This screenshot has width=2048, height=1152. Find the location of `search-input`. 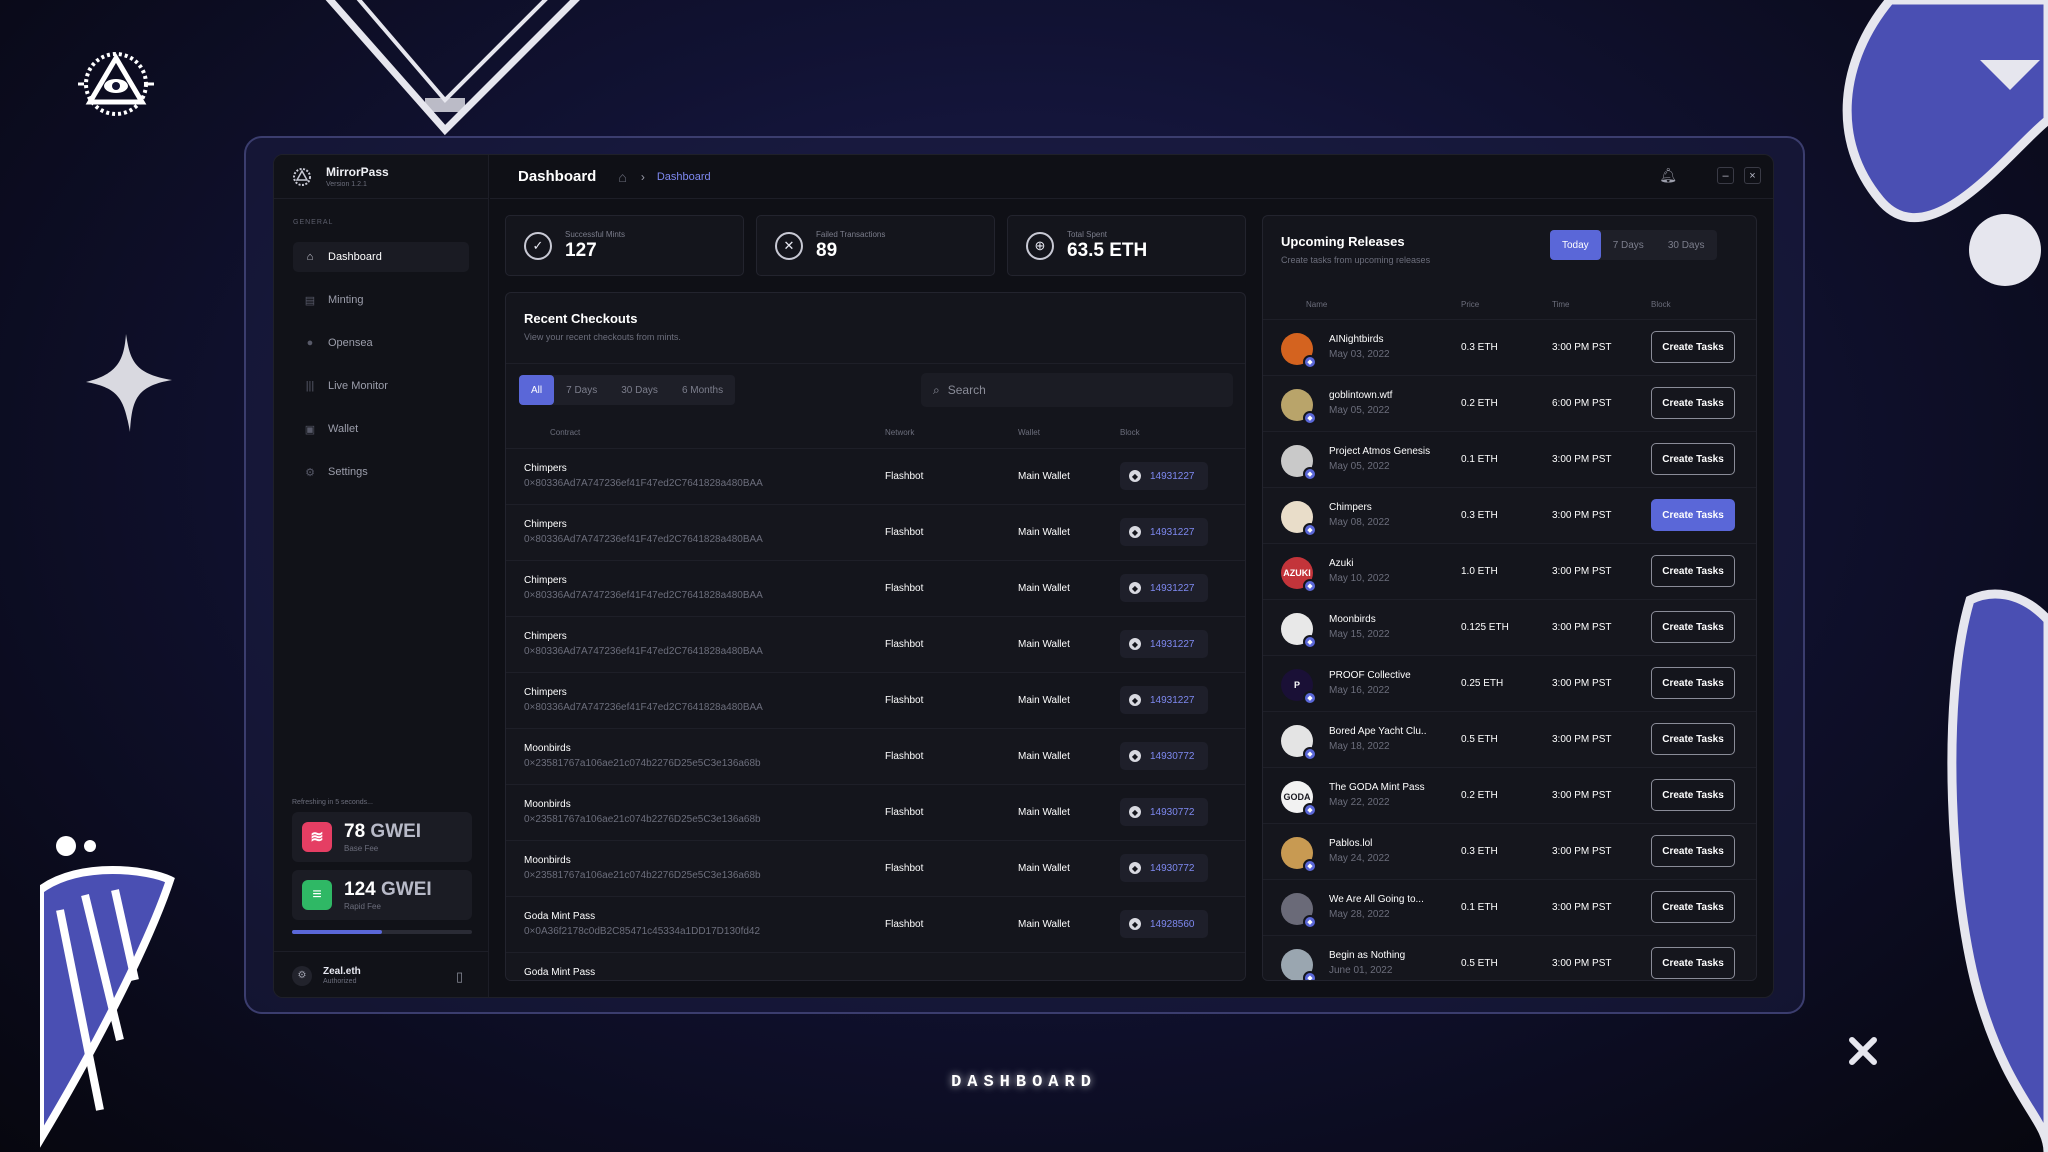

search-input is located at coordinates (1077, 390).